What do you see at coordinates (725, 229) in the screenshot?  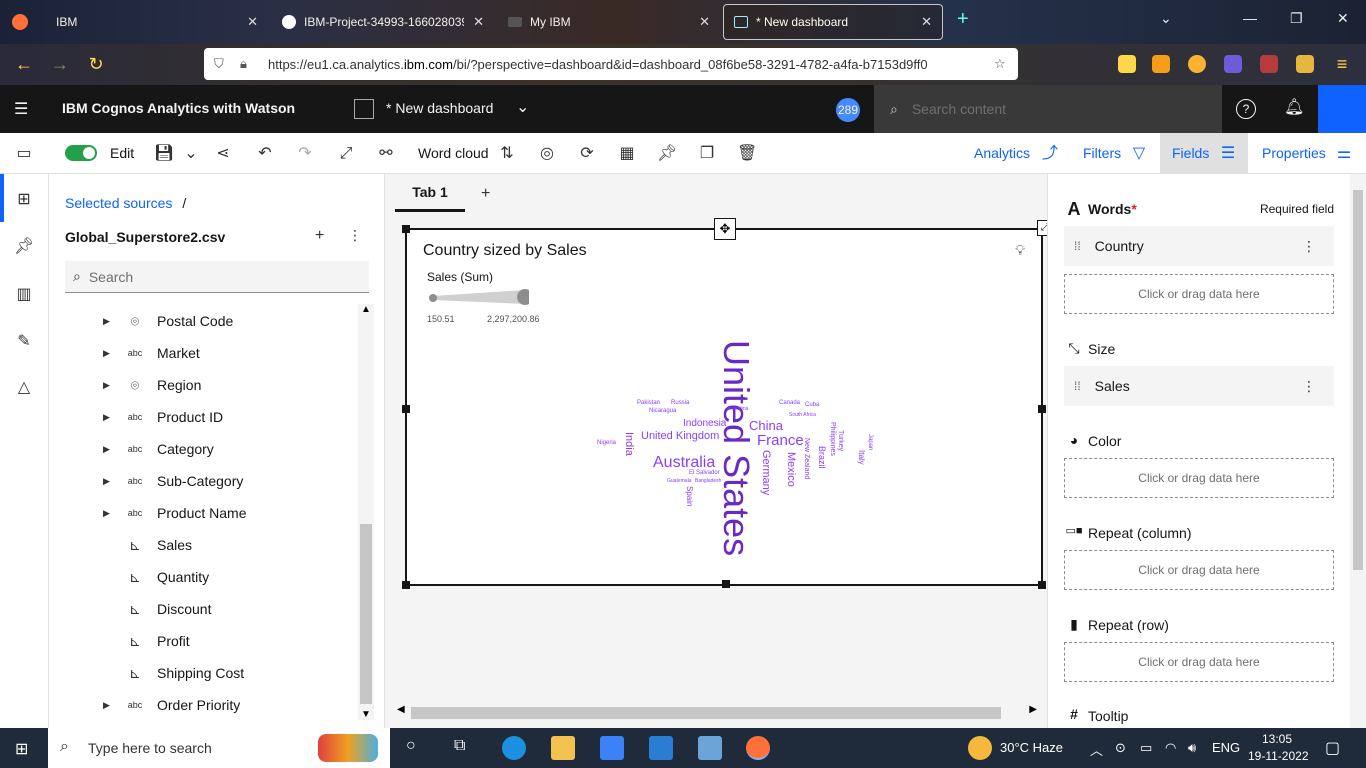 I see `move-icon: ✥` at bounding box center [725, 229].